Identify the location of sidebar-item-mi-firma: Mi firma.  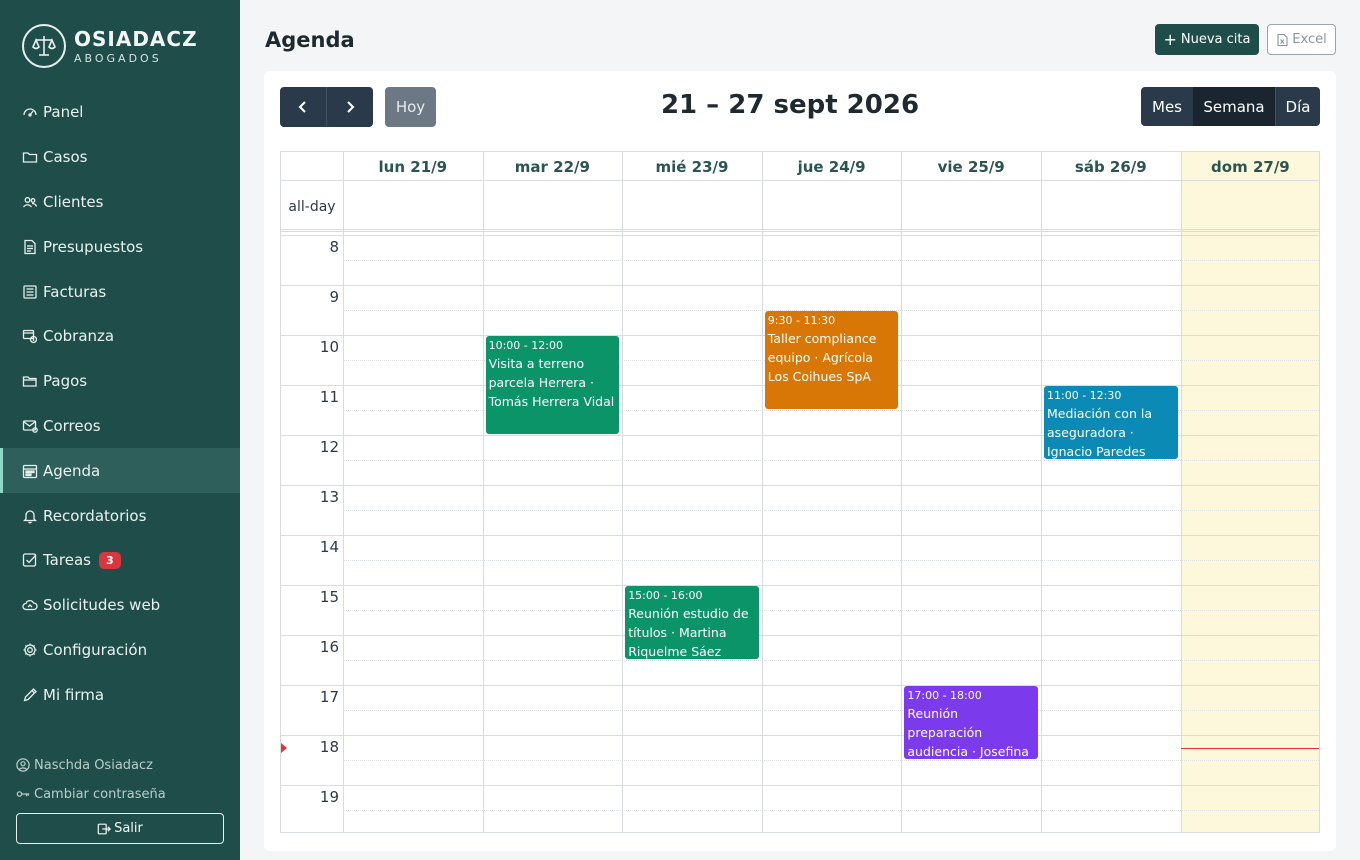
(120, 694).